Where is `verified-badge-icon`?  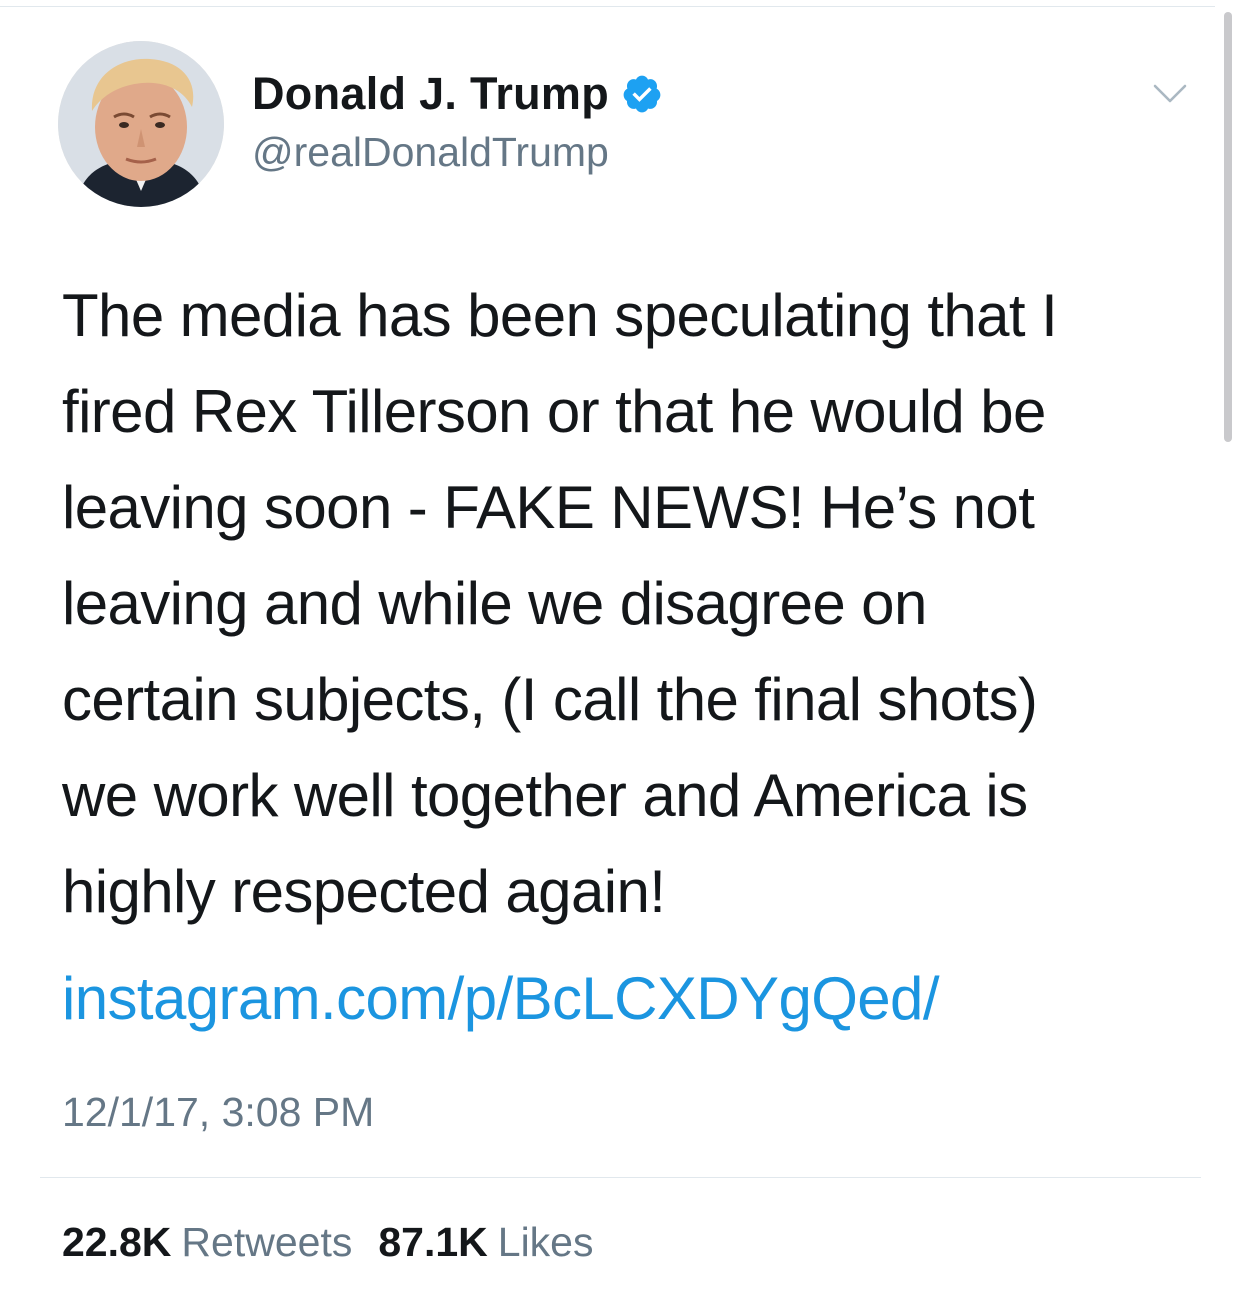 verified-badge-icon is located at coordinates (642, 94).